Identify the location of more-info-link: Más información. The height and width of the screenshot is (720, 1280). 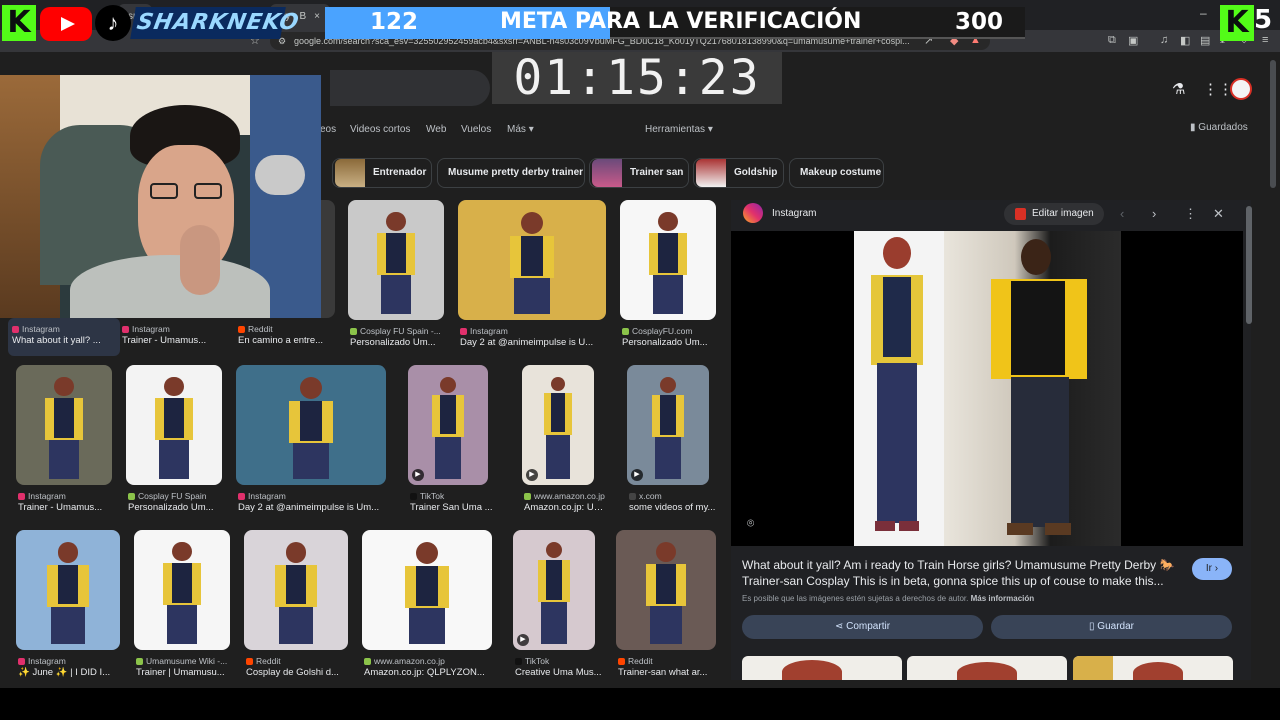
(1003, 598).